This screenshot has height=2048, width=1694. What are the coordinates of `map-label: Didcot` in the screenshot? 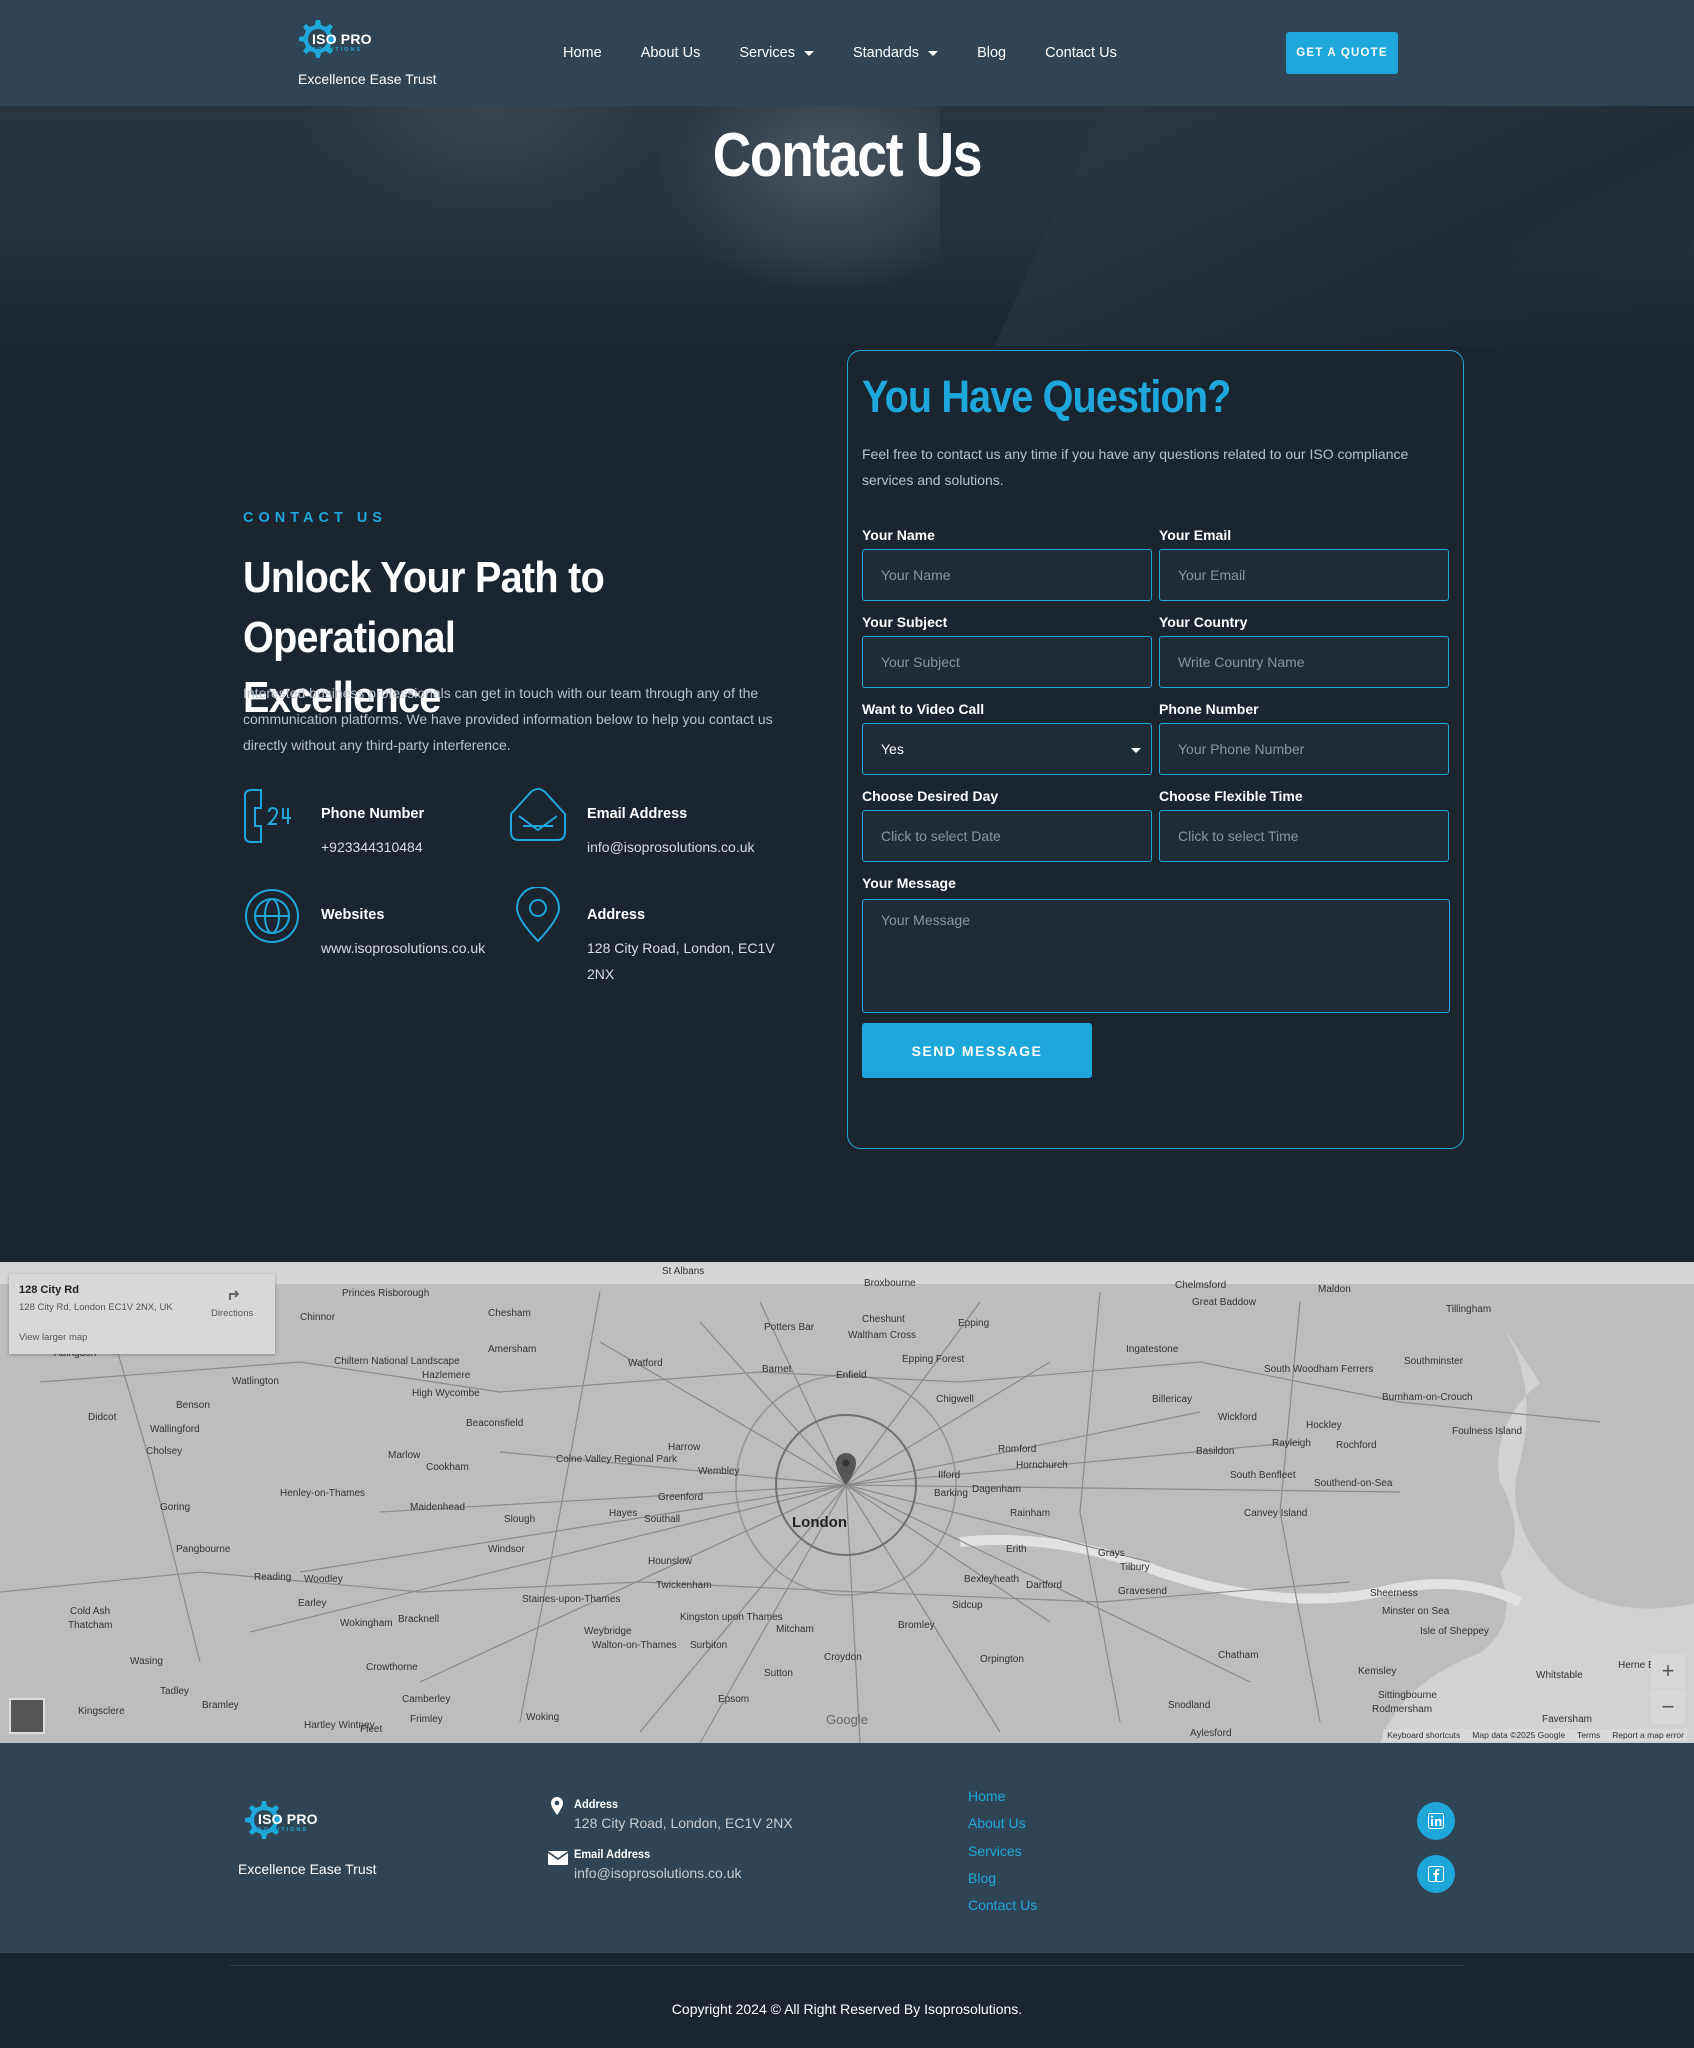 It's located at (102, 1417).